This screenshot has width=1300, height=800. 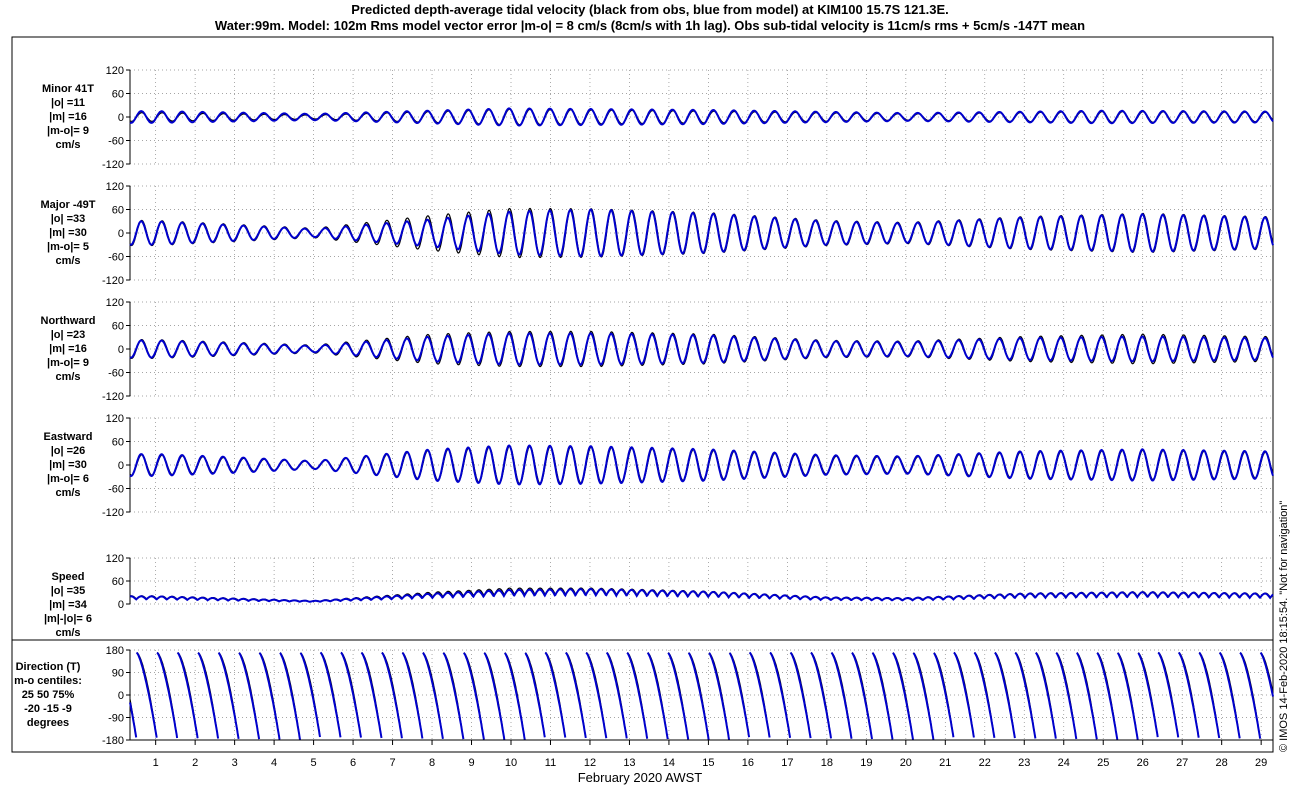 I want to click on panel-label: |m|-|o|= 6, so click(x=68, y=619).